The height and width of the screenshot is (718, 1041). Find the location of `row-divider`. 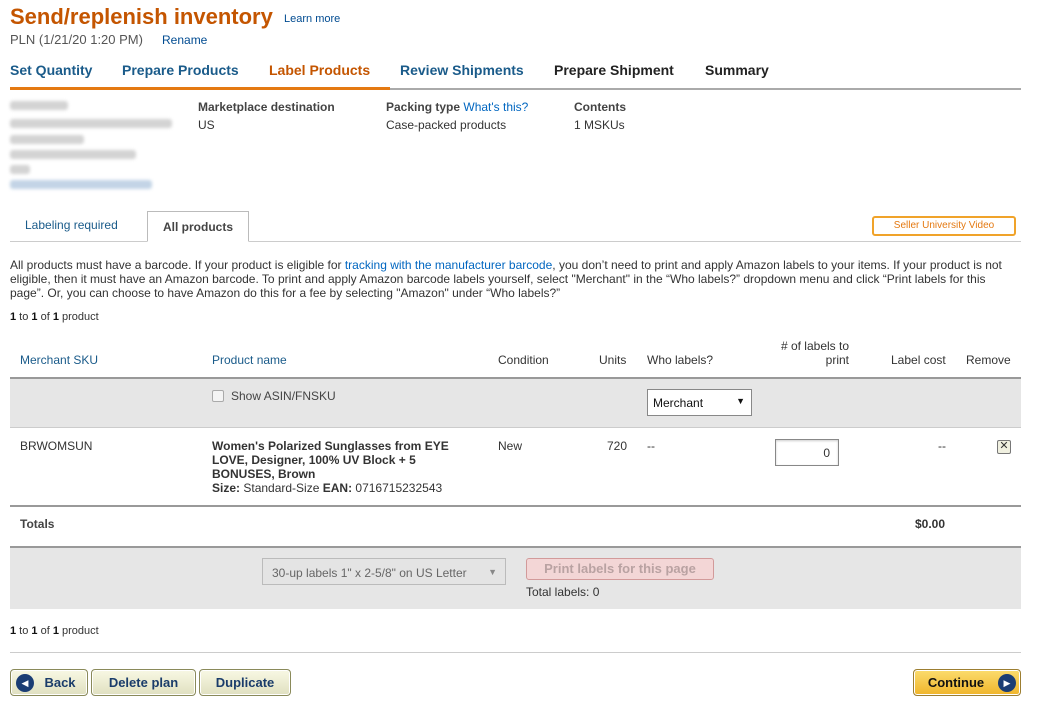

row-divider is located at coordinates (515, 427).